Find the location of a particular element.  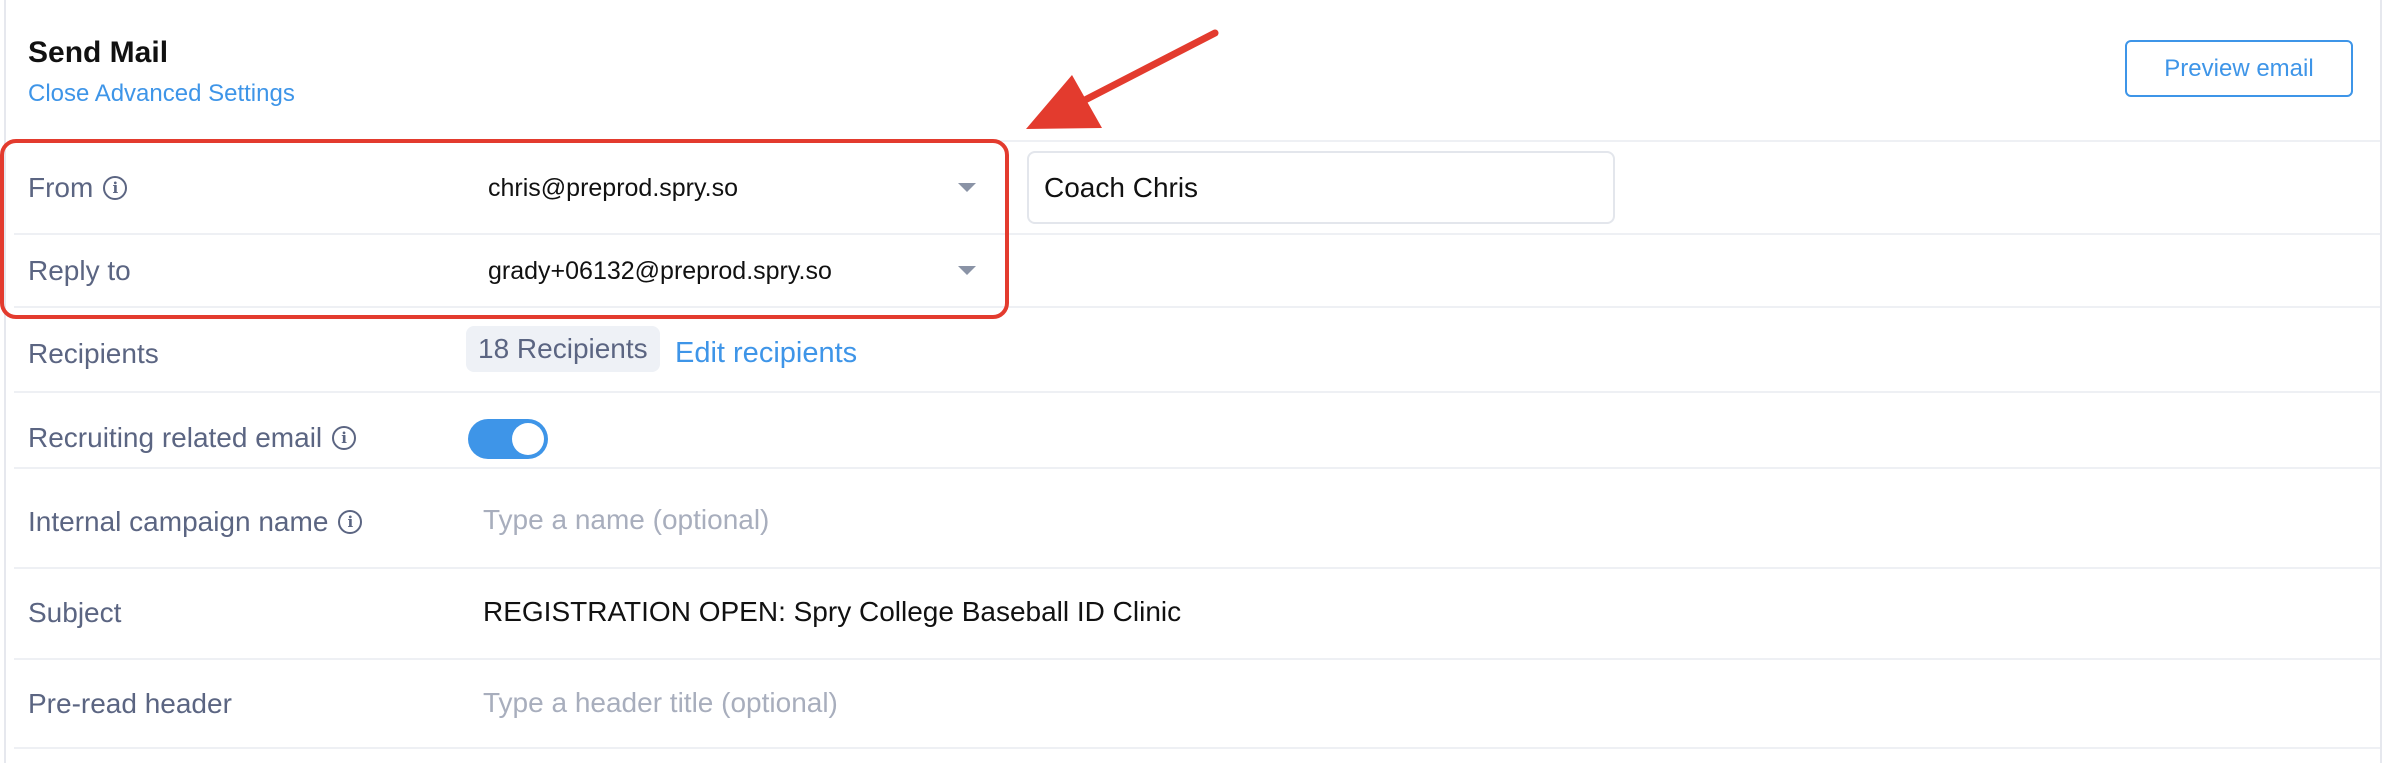

reply-to-label: Reply to is located at coordinates (79, 271).